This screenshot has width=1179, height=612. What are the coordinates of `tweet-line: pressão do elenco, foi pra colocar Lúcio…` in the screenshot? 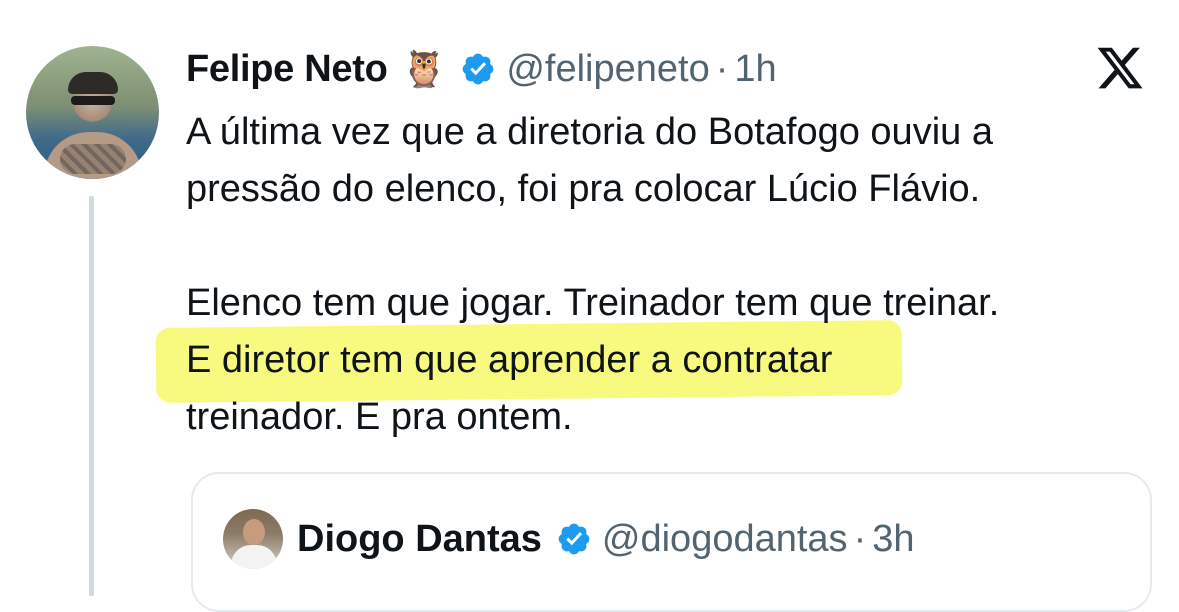 It's located at (583, 189).